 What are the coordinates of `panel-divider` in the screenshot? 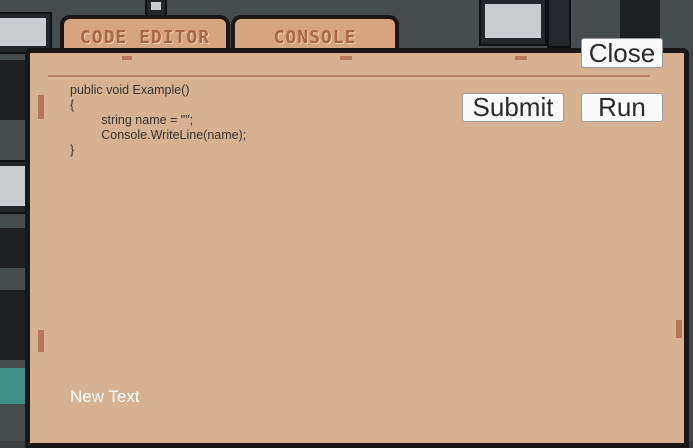 It's located at (349, 76).